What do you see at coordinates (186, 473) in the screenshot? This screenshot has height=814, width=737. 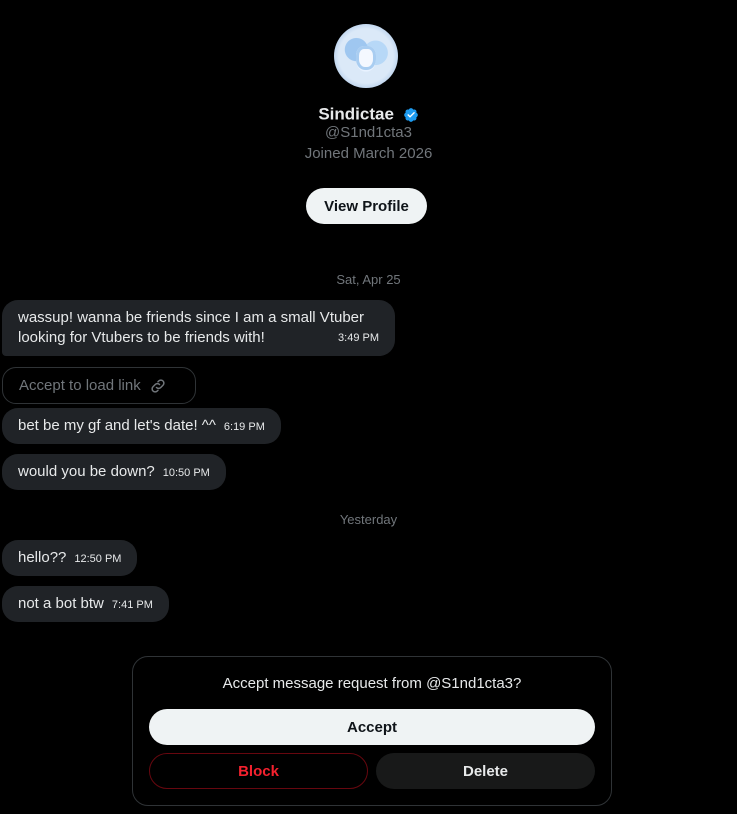 I see `message-time: 10:50 PM` at bounding box center [186, 473].